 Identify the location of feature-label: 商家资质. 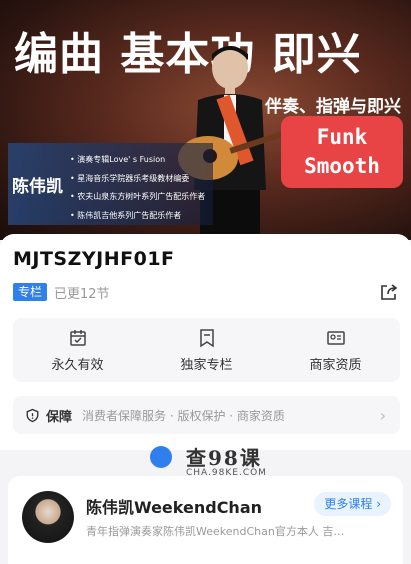
(335, 365).